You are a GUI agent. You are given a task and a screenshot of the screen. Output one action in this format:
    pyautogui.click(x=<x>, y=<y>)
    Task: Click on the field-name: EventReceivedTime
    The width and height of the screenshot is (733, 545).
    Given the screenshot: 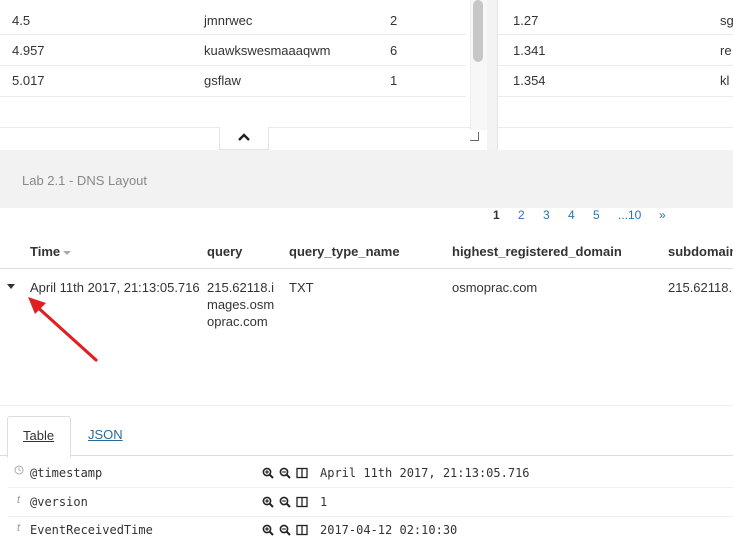 What is the action you would take?
    pyautogui.click(x=91, y=530)
    